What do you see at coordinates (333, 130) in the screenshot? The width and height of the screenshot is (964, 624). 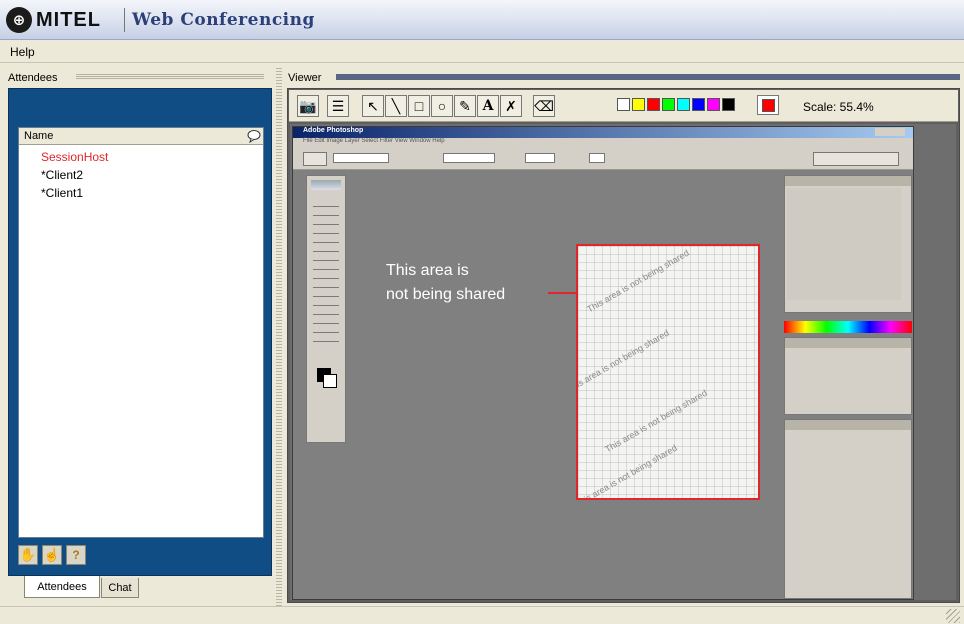 I see `shared-app-title: Adobe Photoshop` at bounding box center [333, 130].